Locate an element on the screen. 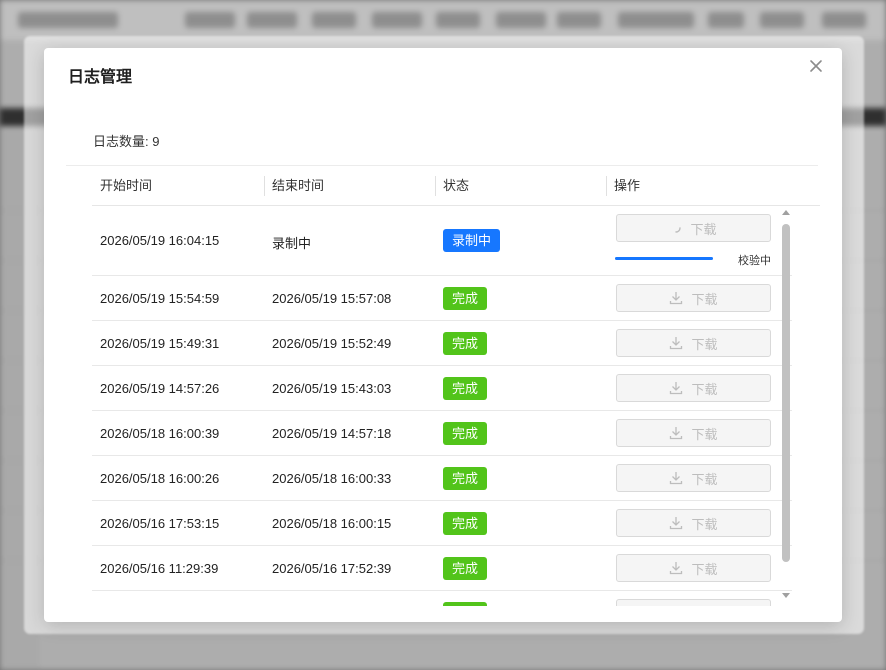 The height and width of the screenshot is (670, 886). verify-progress-fill is located at coordinates (664, 258).